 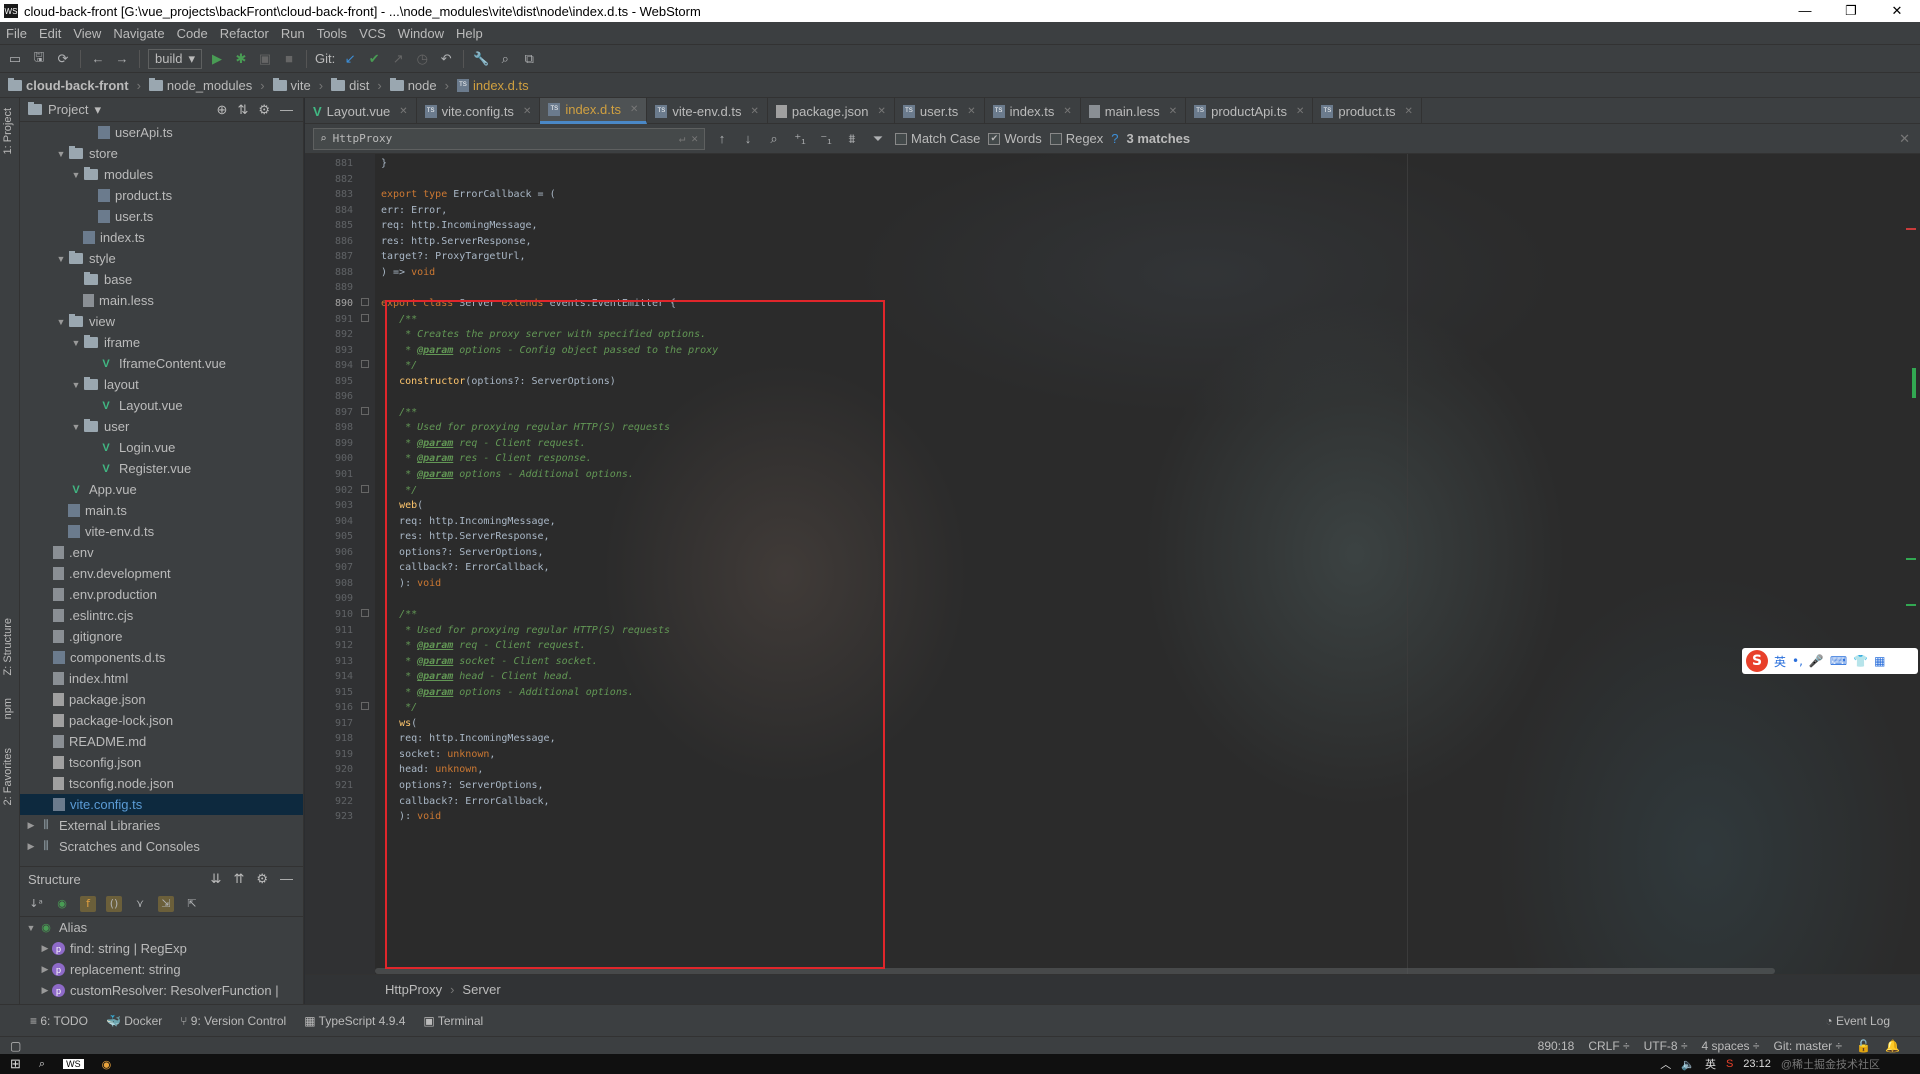 I want to click on coverage-icon: ▣, so click(x=265, y=59).